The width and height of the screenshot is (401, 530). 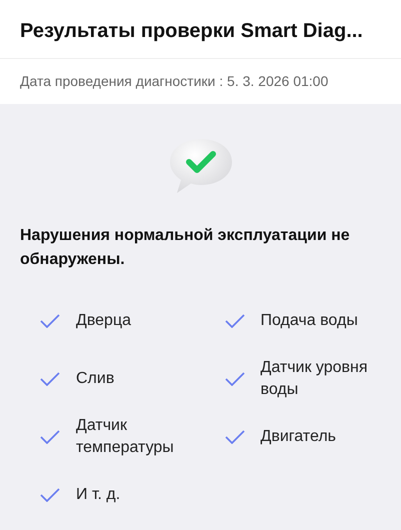 What do you see at coordinates (298, 437) in the screenshot?
I see `check-item-label: Двигатель` at bounding box center [298, 437].